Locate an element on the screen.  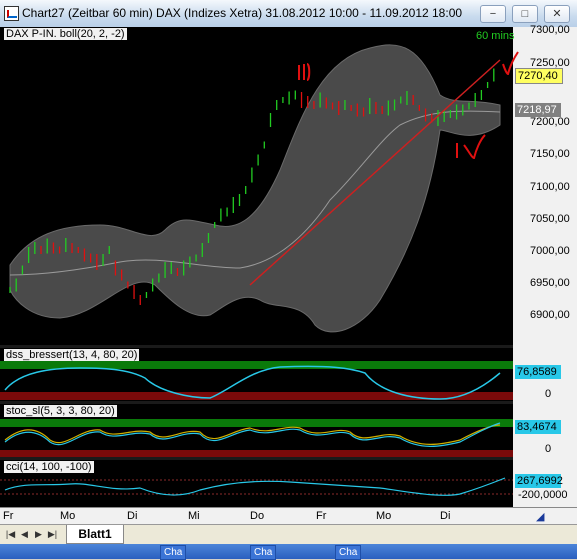
time-axis: Fr Mo Di Mi Do Fr Mo Di ◢ is located at coordinates (288, 516).